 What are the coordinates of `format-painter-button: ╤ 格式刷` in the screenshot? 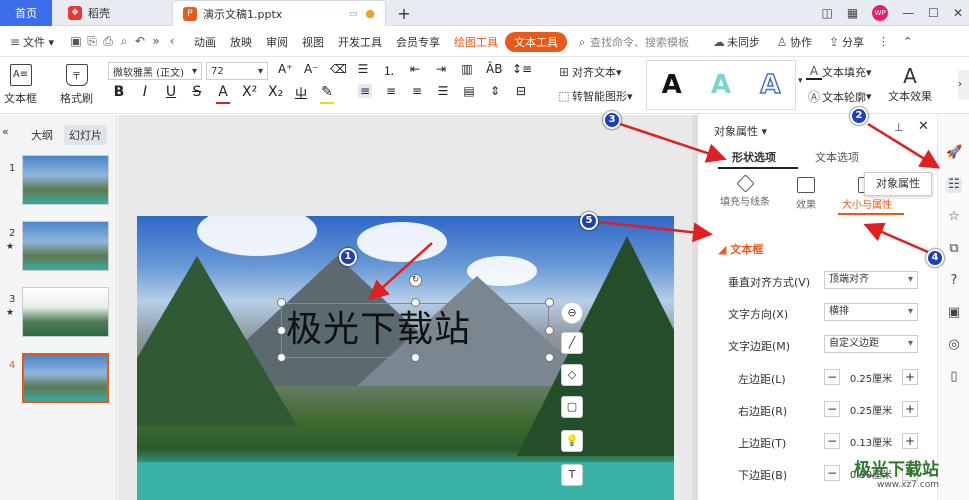 It's located at (76, 85).